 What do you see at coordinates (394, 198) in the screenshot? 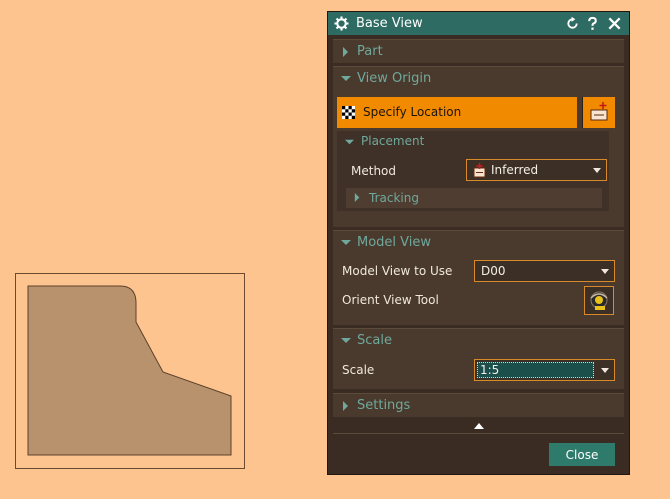
I see `tracking-label: Tracking` at bounding box center [394, 198].